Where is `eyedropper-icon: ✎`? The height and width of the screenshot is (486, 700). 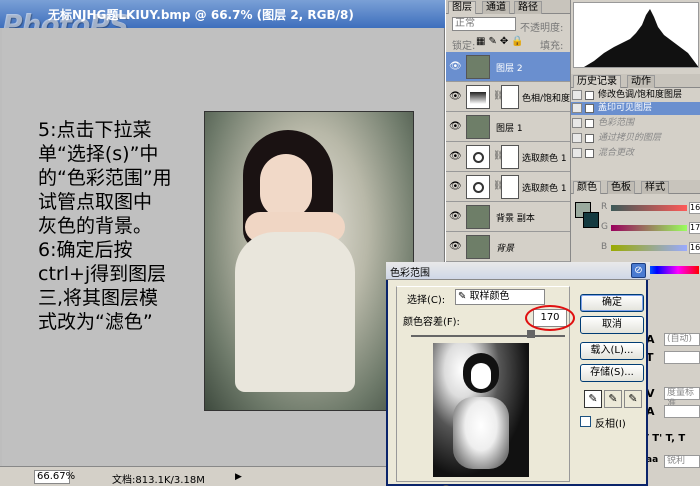
eyedropper-icon: ✎ is located at coordinates (593, 399).